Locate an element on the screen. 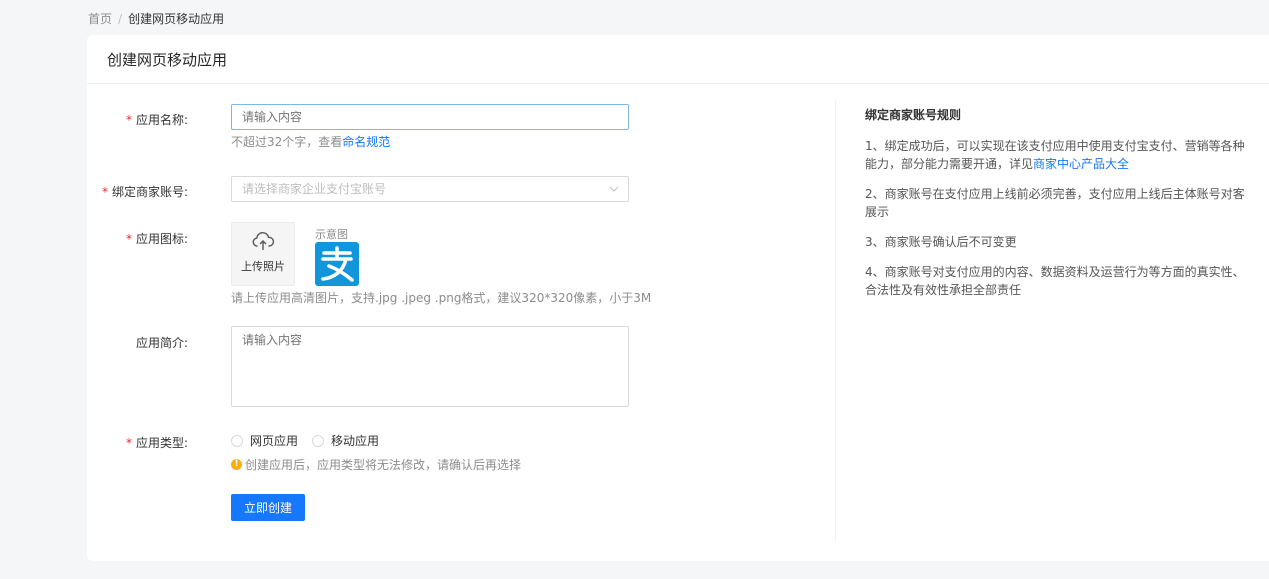 This screenshot has width=1269, height=579. app-type-warning: ! 创建应用后，应用类型将无法修改，请确认后再选择 is located at coordinates (376, 464).